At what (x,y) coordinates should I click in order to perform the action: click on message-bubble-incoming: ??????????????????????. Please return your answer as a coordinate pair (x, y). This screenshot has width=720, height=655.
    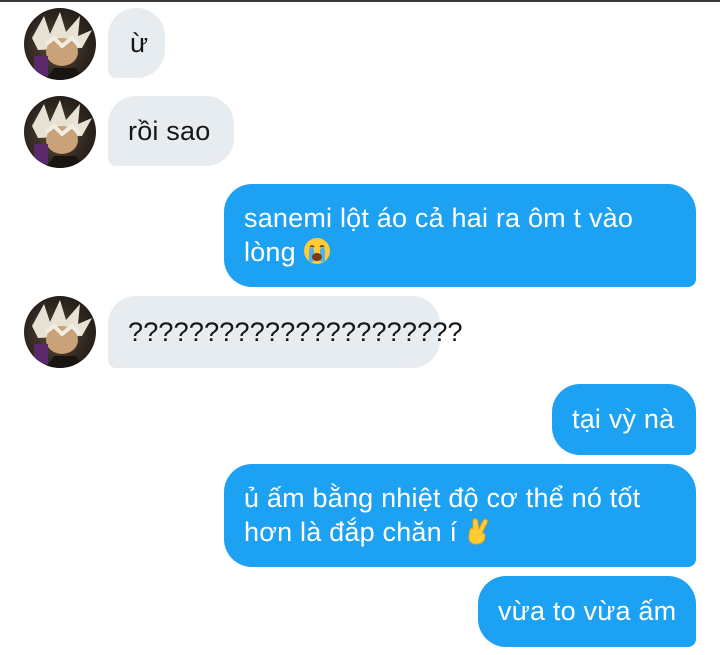
    Looking at the image, I should click on (285, 332).